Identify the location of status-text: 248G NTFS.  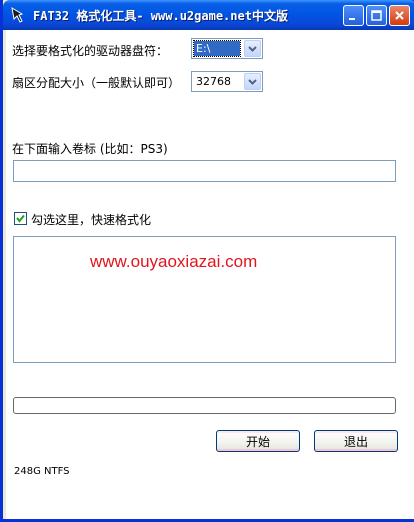
(42, 471).